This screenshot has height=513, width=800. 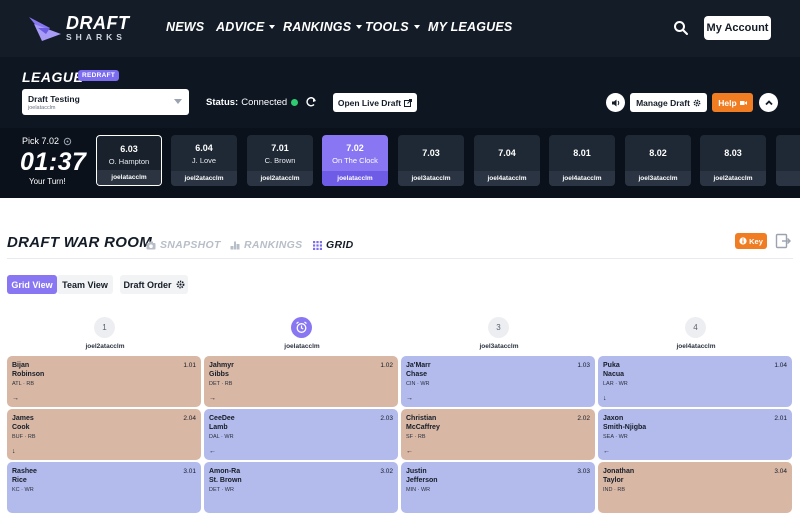 What do you see at coordinates (392, 27) in the screenshot?
I see `nav-tools: TOOLS` at bounding box center [392, 27].